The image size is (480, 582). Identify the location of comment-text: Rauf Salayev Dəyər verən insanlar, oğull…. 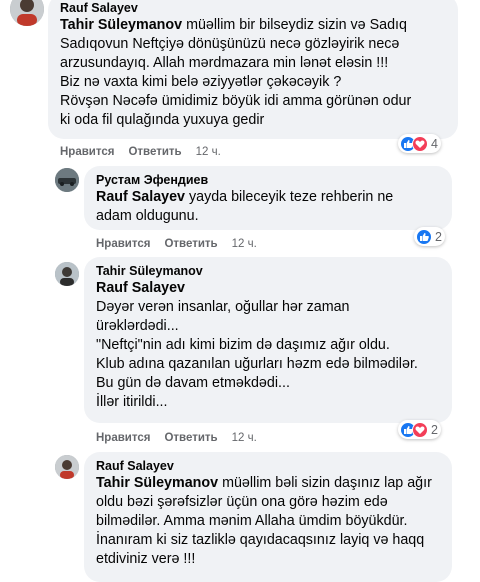
(257, 345).